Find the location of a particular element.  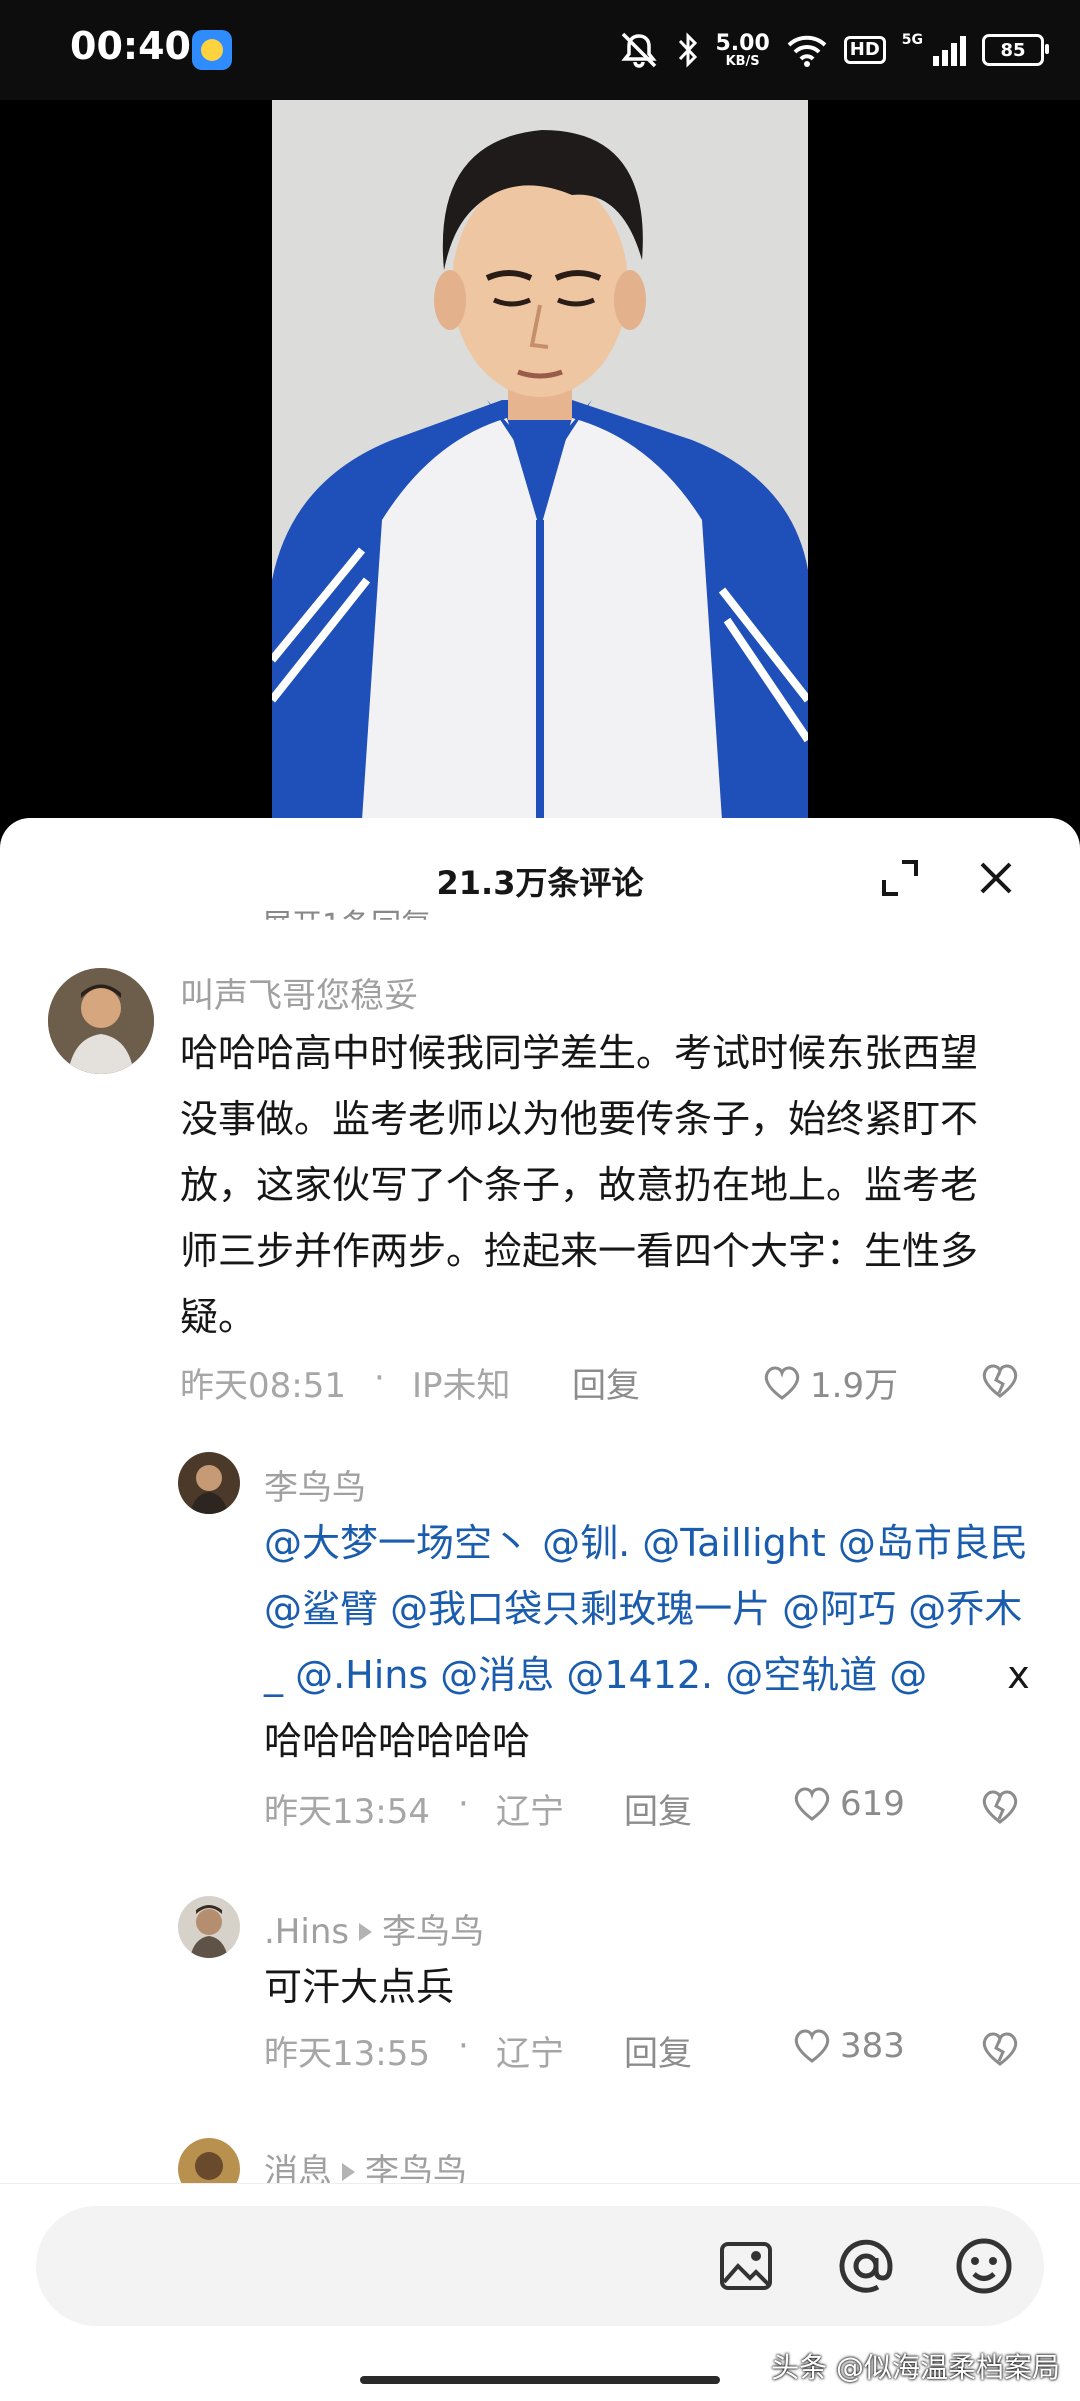

comment-input-bar: 头条 @似海温柔档案局 is located at coordinates (540, 2292).